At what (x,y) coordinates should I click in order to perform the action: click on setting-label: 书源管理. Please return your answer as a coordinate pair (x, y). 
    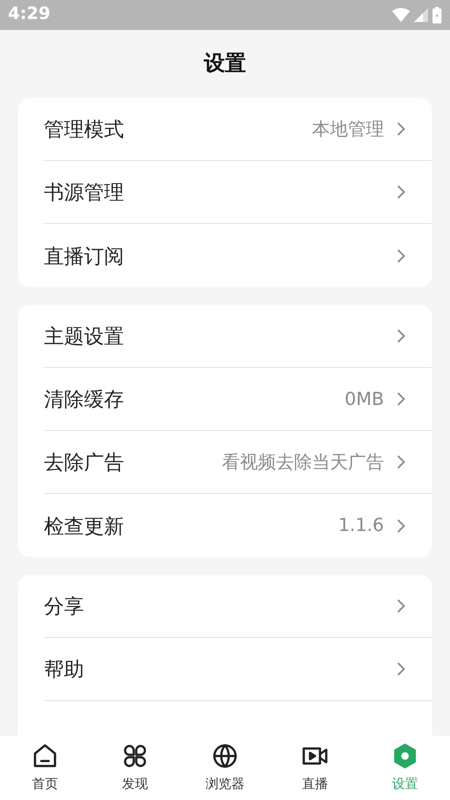
    Looking at the image, I should click on (220, 192).